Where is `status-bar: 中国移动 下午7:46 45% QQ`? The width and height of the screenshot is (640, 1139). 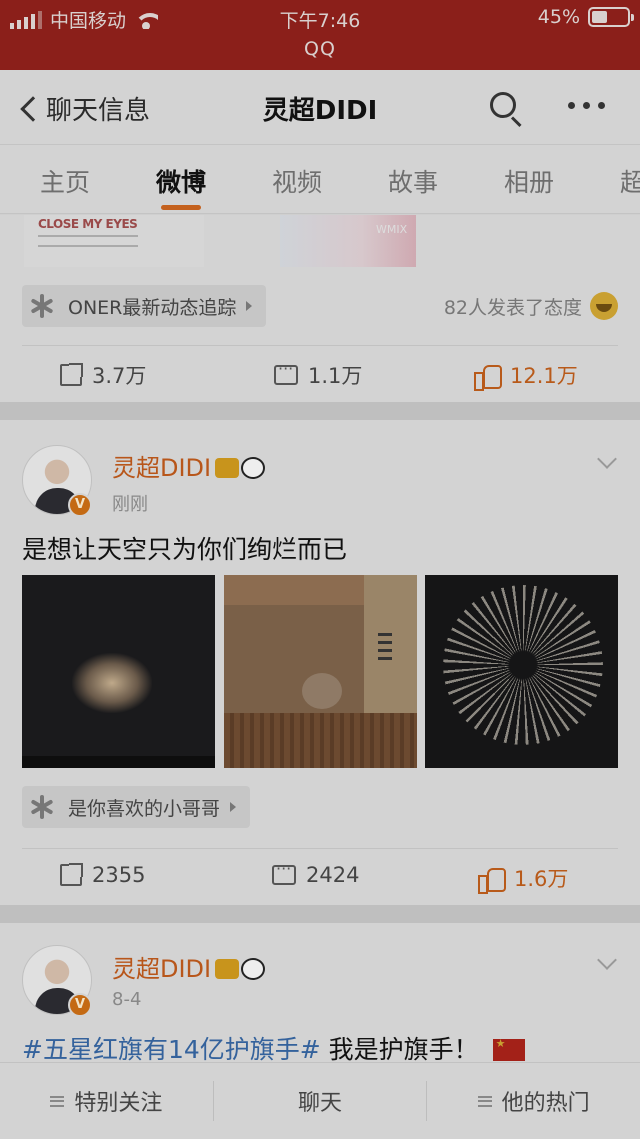 status-bar: 中国移动 下午7:46 45% QQ is located at coordinates (320, 35).